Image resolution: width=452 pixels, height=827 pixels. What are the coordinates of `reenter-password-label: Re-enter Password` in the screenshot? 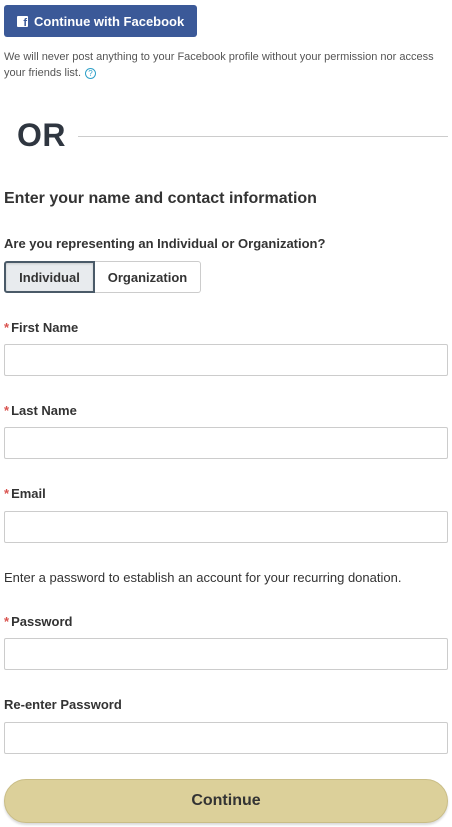 It's located at (63, 704).